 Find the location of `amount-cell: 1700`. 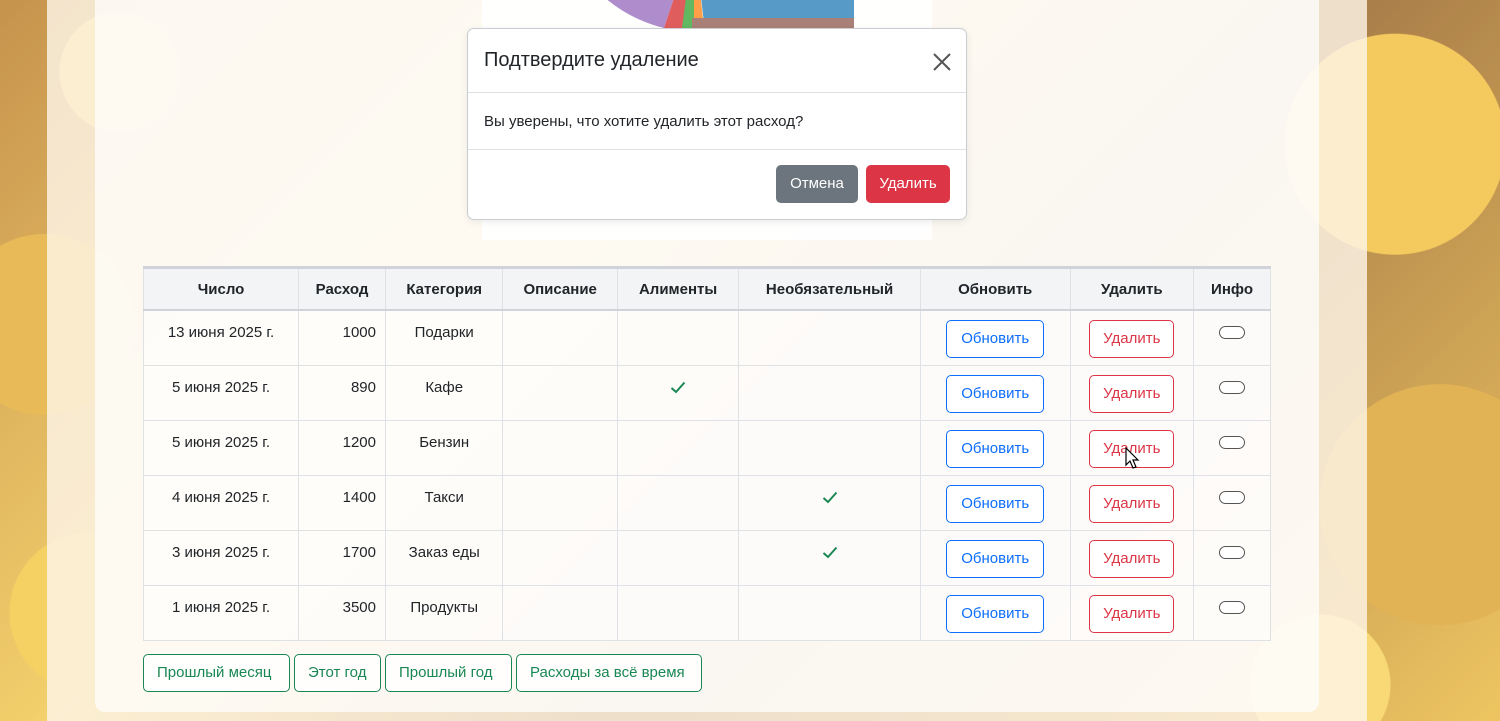

amount-cell: 1700 is located at coordinates (342, 558).